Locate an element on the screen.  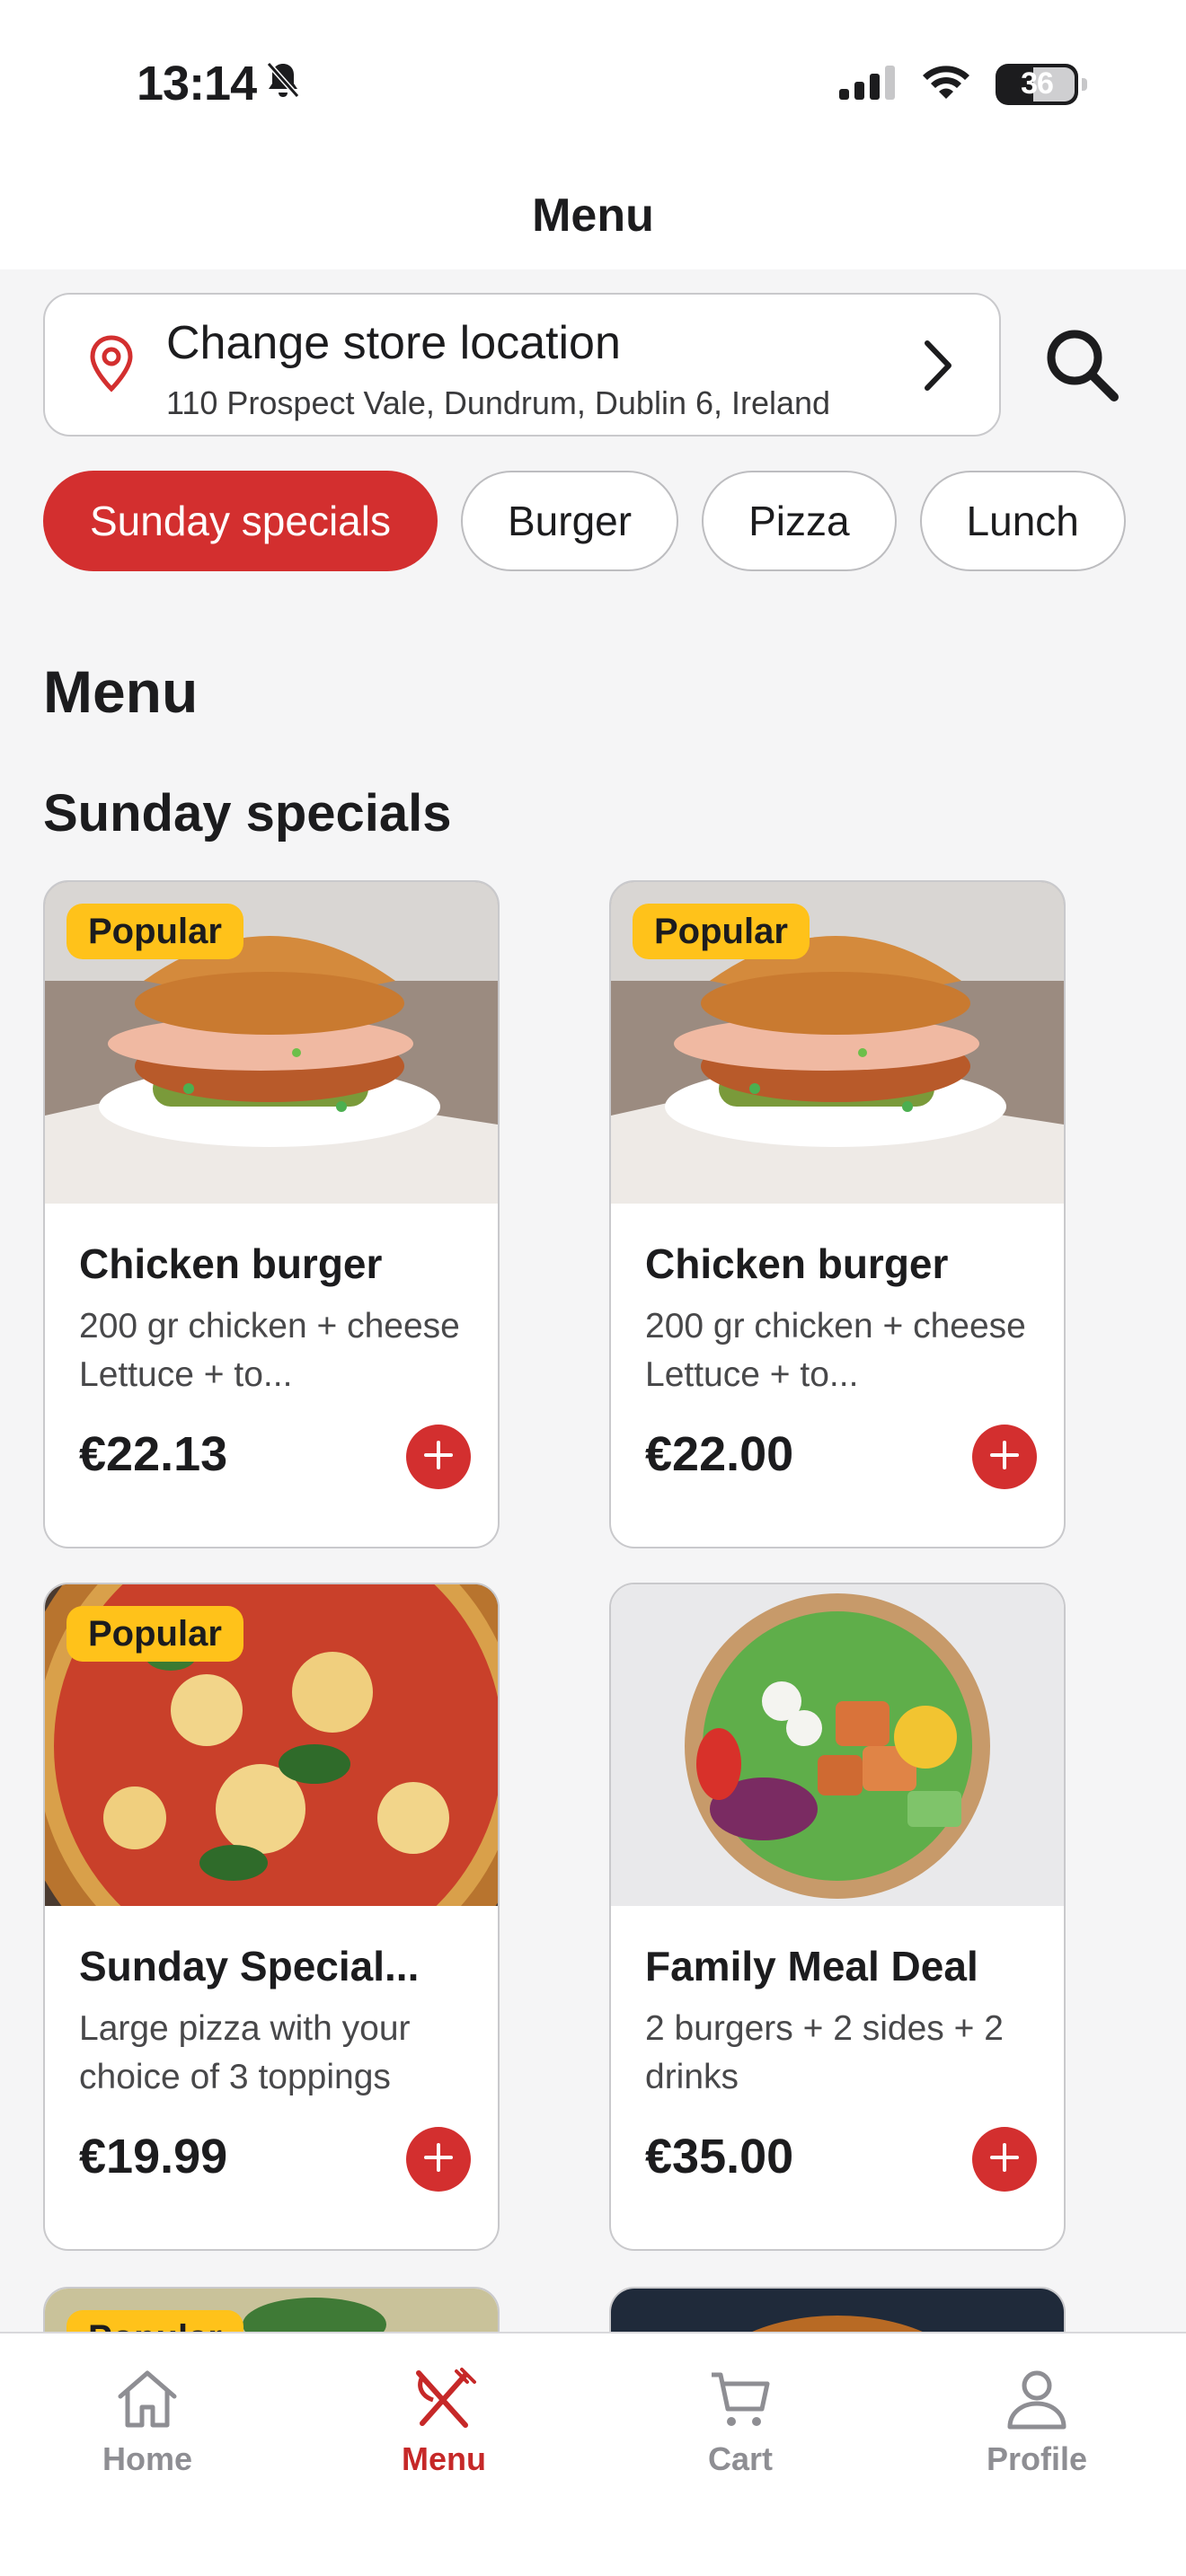
menu-heading: Menu is located at coordinates (121, 691).